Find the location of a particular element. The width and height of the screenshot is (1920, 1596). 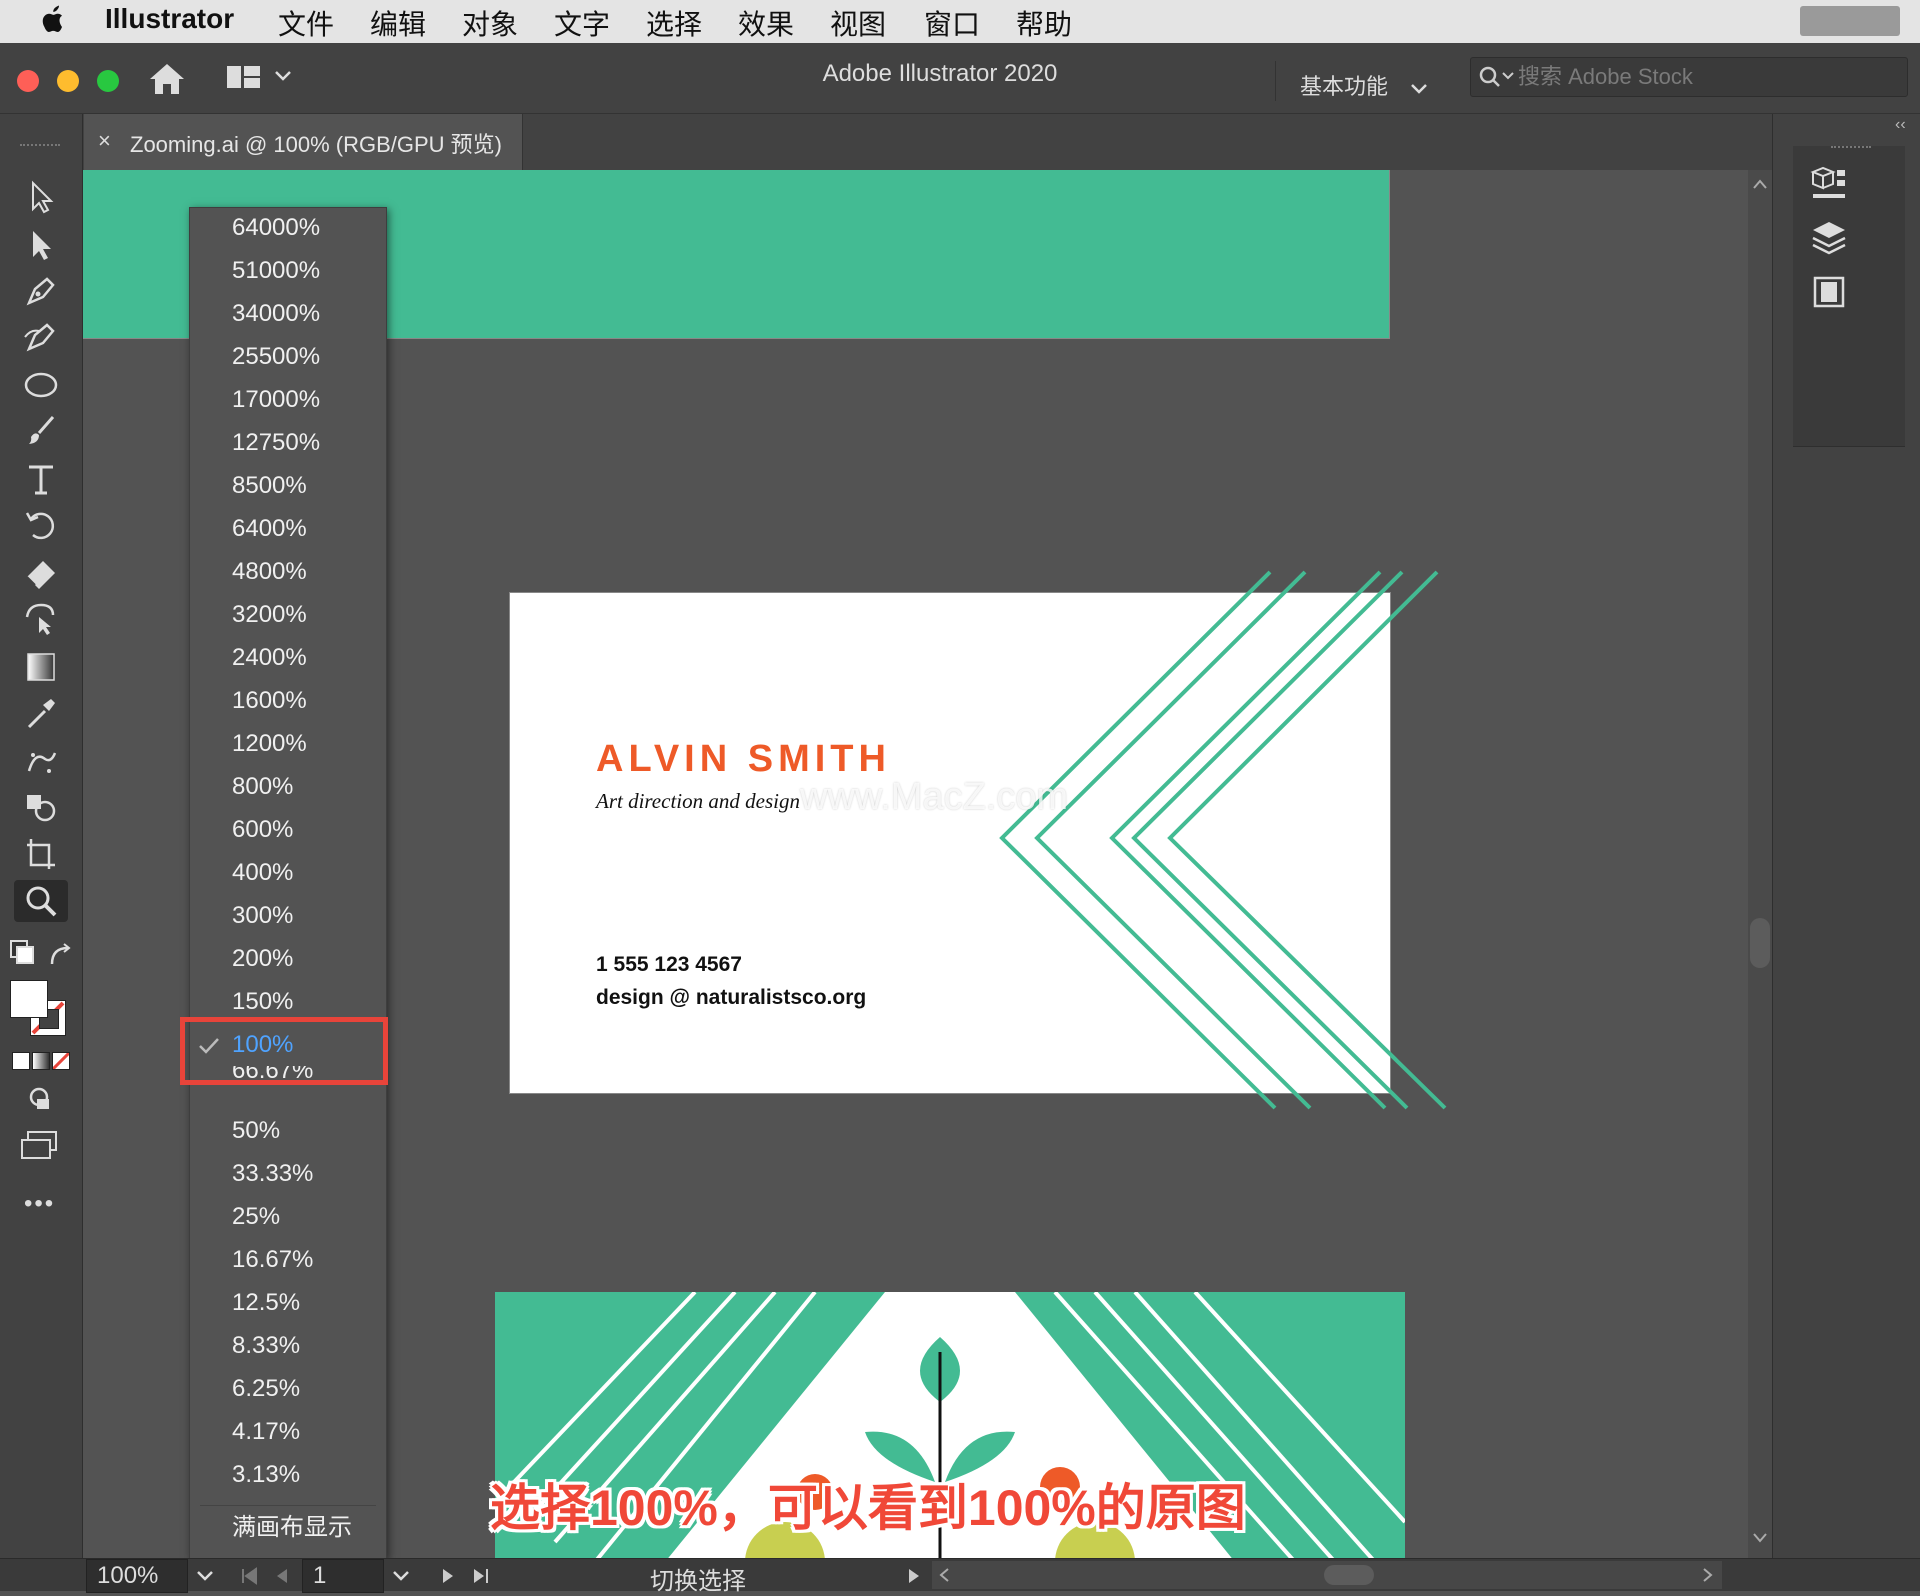

zoom-option: 1200% is located at coordinates (269, 744).